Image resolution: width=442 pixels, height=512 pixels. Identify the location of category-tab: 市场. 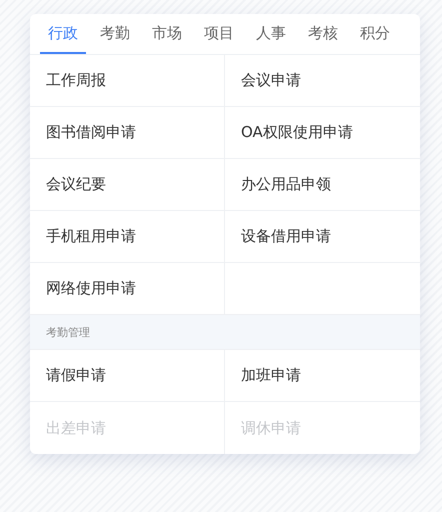
(167, 34).